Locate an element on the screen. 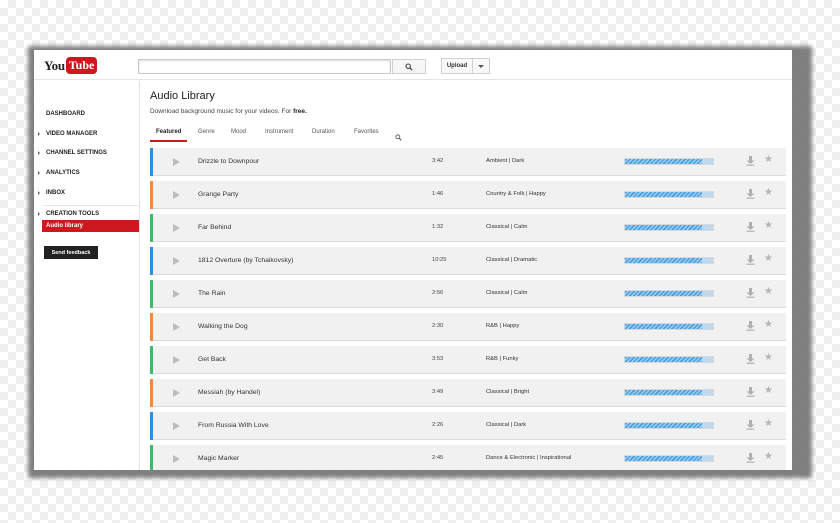  track-duration: 2:26 is located at coordinates (438, 425).